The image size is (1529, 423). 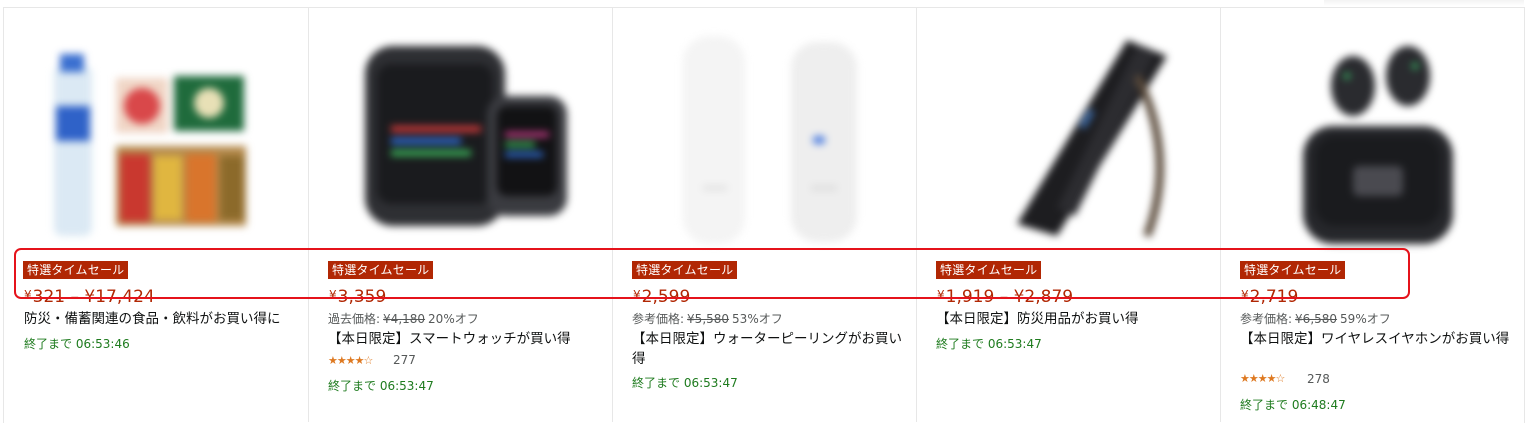 I want to click on product-image-flashlight, so click(x=1092, y=140).